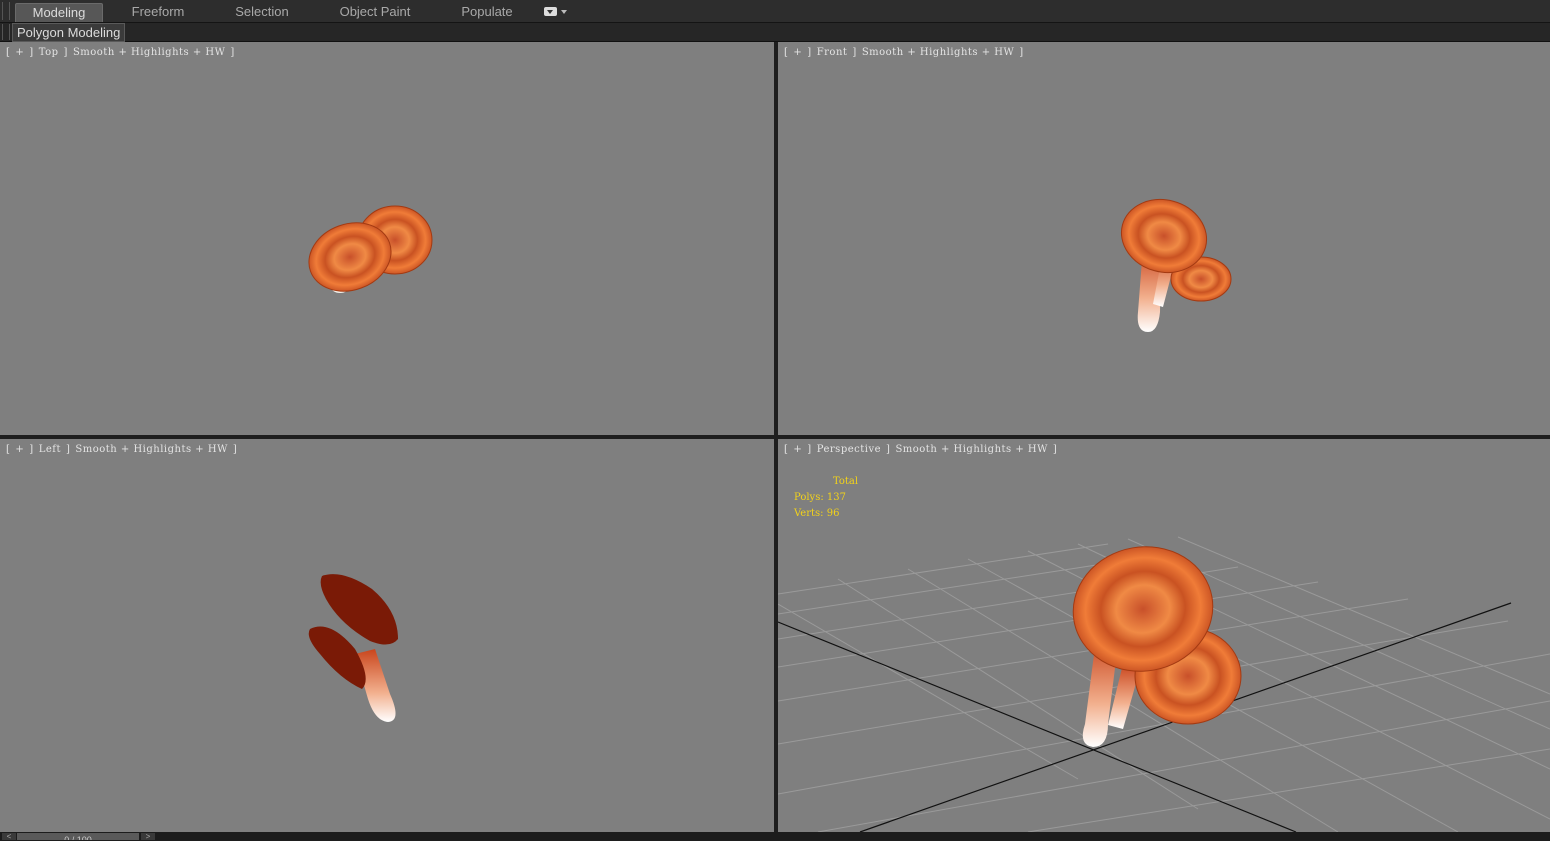  Describe the element at coordinates (6, 32) in the screenshot. I see `panel-grip` at that location.